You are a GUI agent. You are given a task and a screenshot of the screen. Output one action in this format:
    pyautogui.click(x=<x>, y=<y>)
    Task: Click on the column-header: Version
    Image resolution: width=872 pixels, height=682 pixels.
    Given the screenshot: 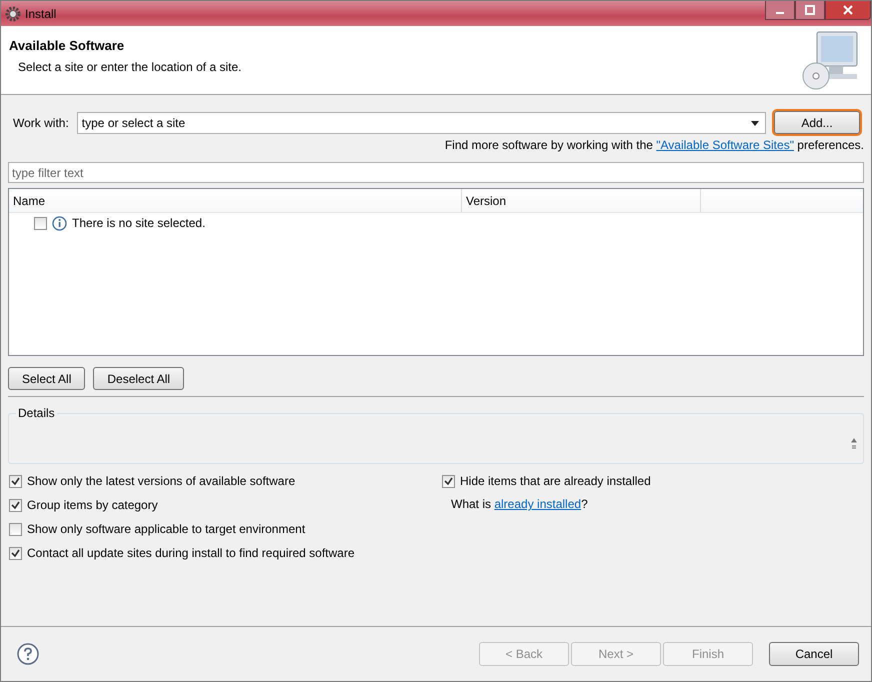 What is the action you would take?
    pyautogui.click(x=581, y=200)
    